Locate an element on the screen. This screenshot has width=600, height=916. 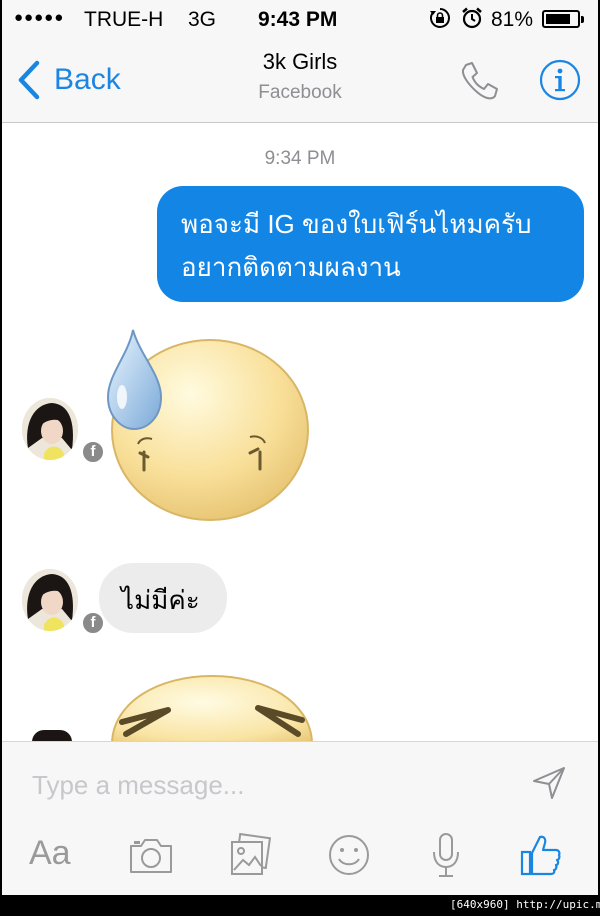
message-input is located at coordinates (267, 785).